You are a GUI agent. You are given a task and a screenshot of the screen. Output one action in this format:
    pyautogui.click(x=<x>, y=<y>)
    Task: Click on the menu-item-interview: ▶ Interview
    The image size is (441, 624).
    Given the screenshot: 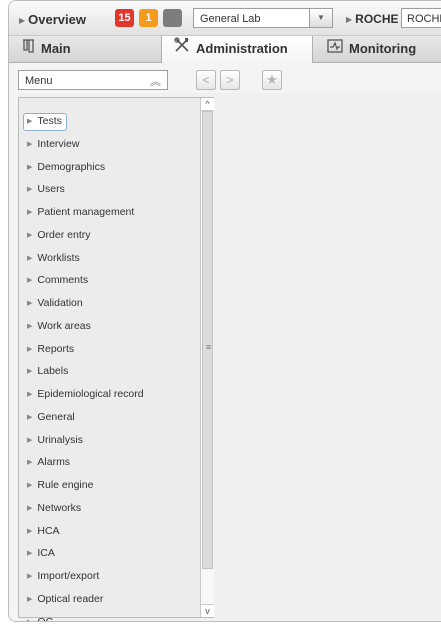 What is the action you would take?
    pyautogui.click(x=109, y=144)
    